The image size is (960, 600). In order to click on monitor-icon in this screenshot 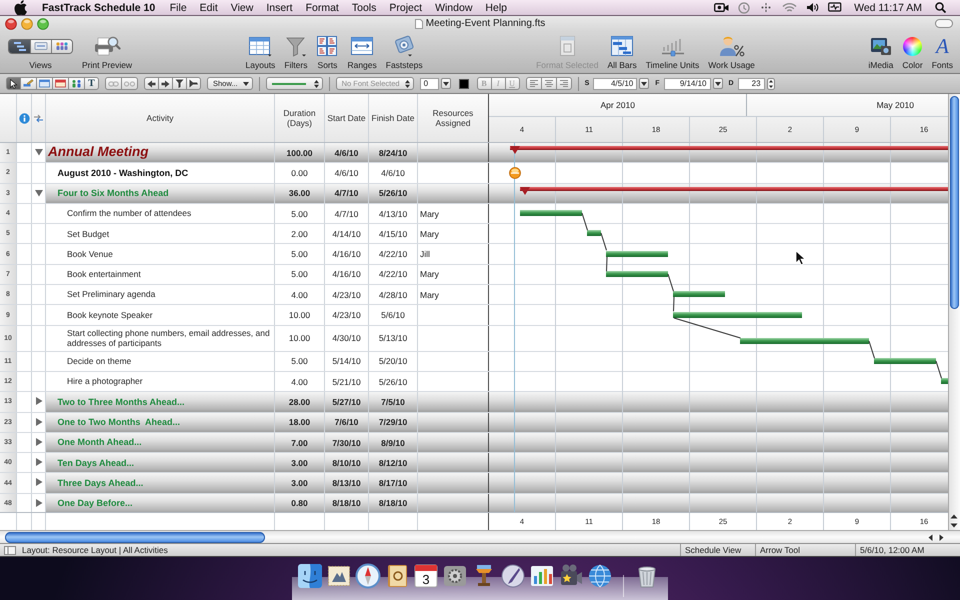, I will do `click(835, 7)`.